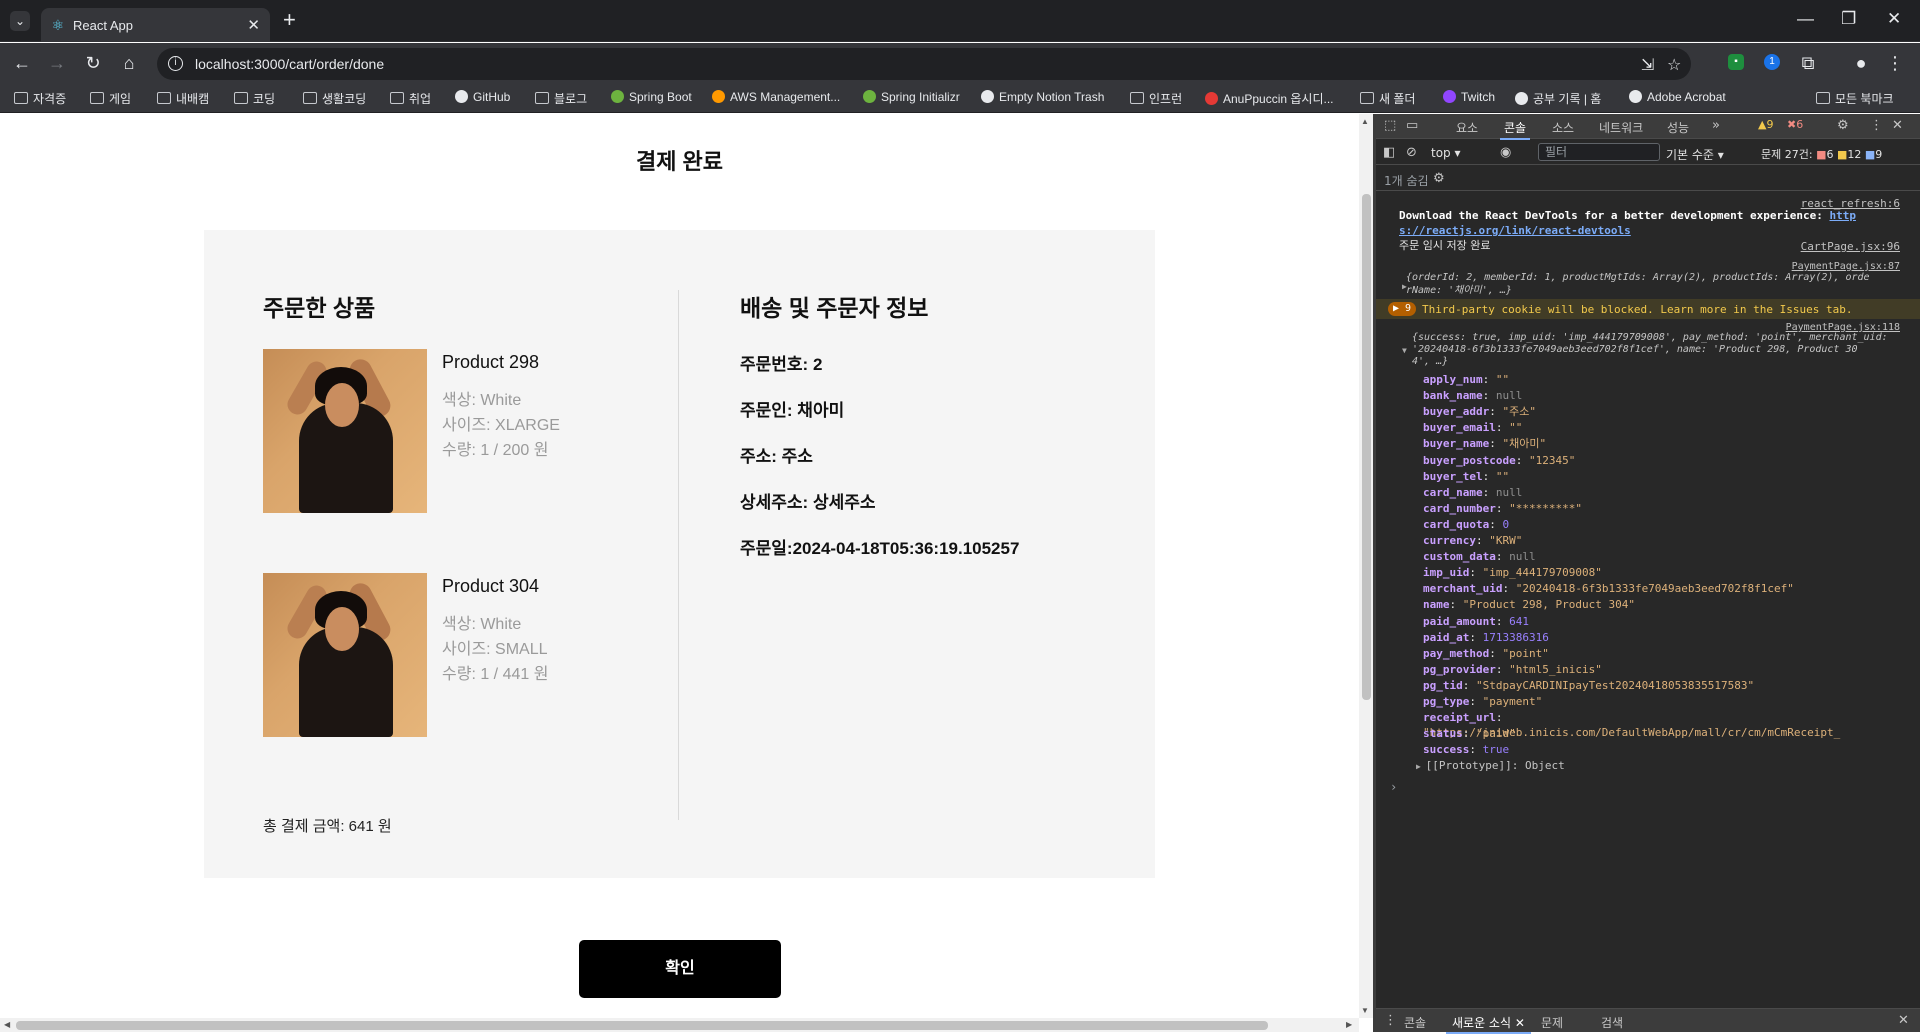  Describe the element at coordinates (20, 21) in the screenshot. I see `tab-search-chevron-icon: ⌄` at that location.